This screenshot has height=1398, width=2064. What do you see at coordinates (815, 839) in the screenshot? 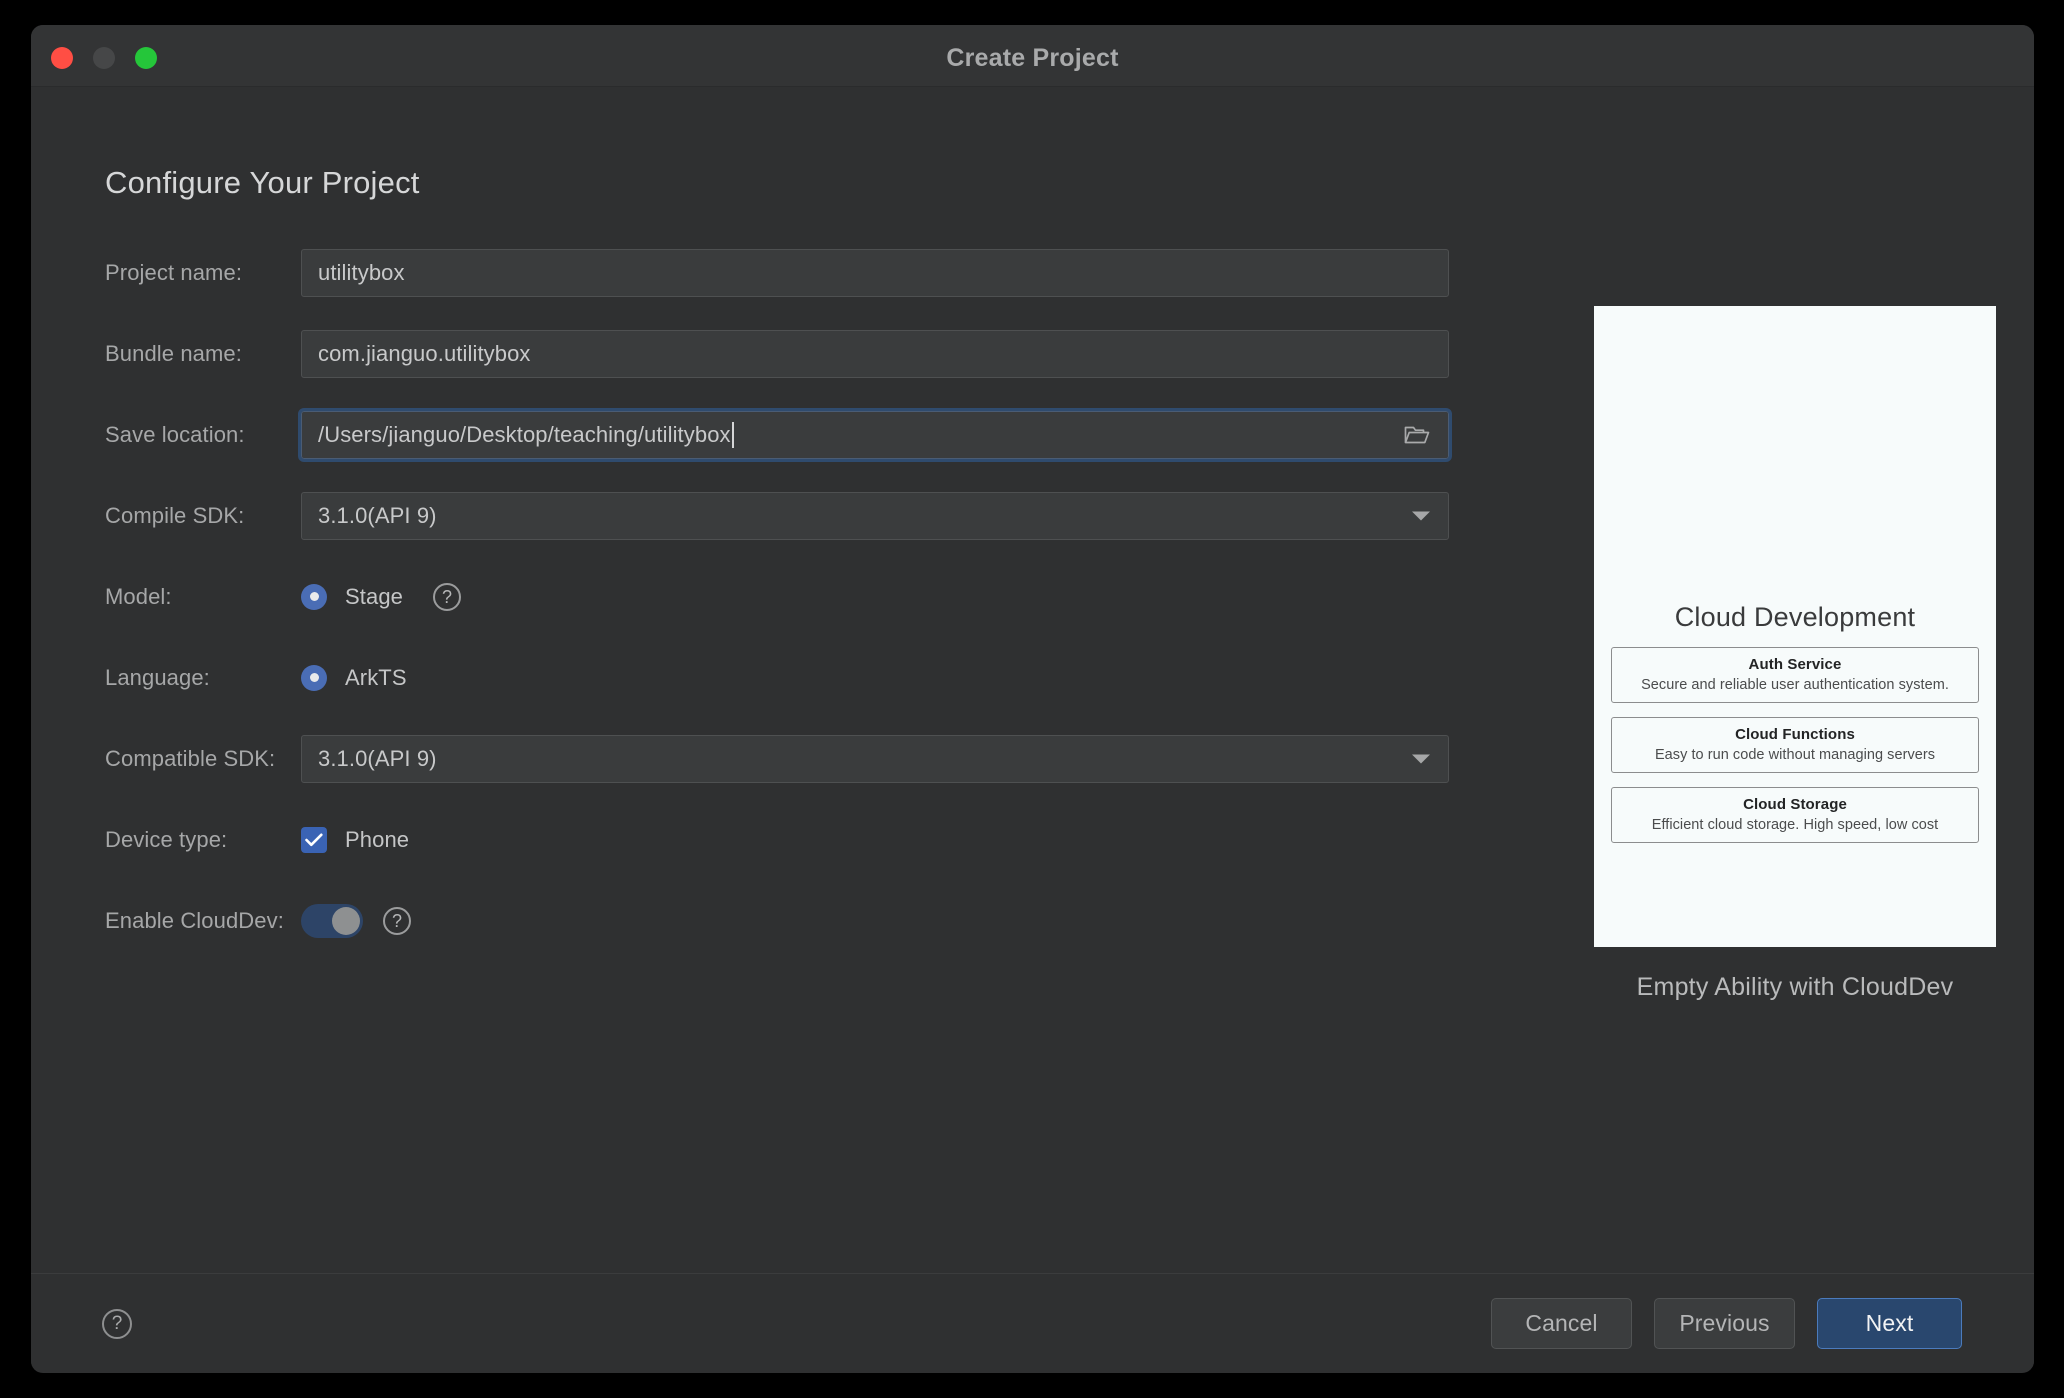
I see `form-row-device-type: Device type: Phone` at bounding box center [815, 839].